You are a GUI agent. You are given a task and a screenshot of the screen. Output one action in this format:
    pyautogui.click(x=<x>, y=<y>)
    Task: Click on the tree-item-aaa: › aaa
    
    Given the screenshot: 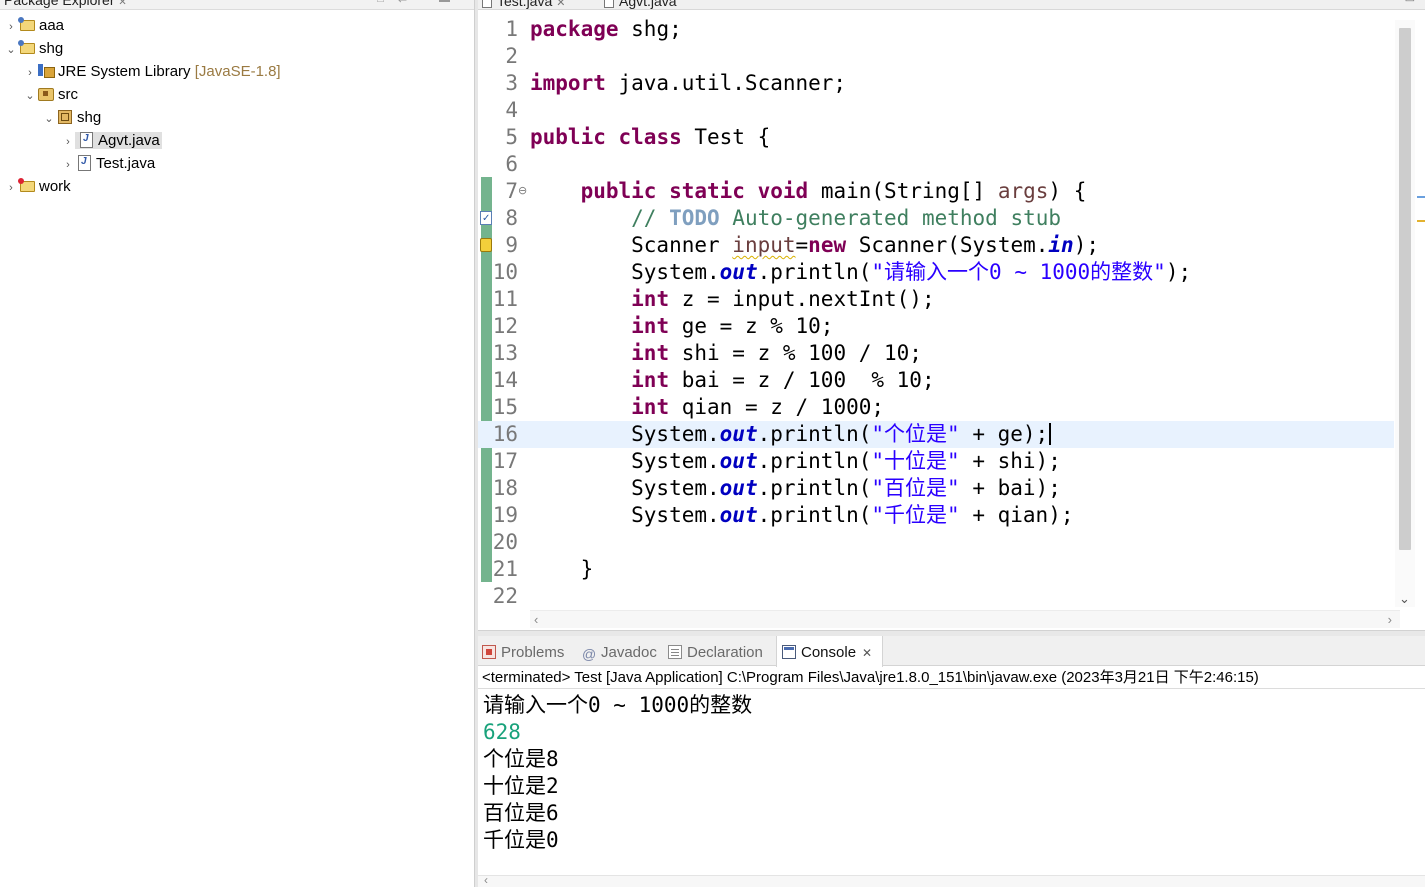 What is the action you would take?
    pyautogui.click(x=34, y=26)
    